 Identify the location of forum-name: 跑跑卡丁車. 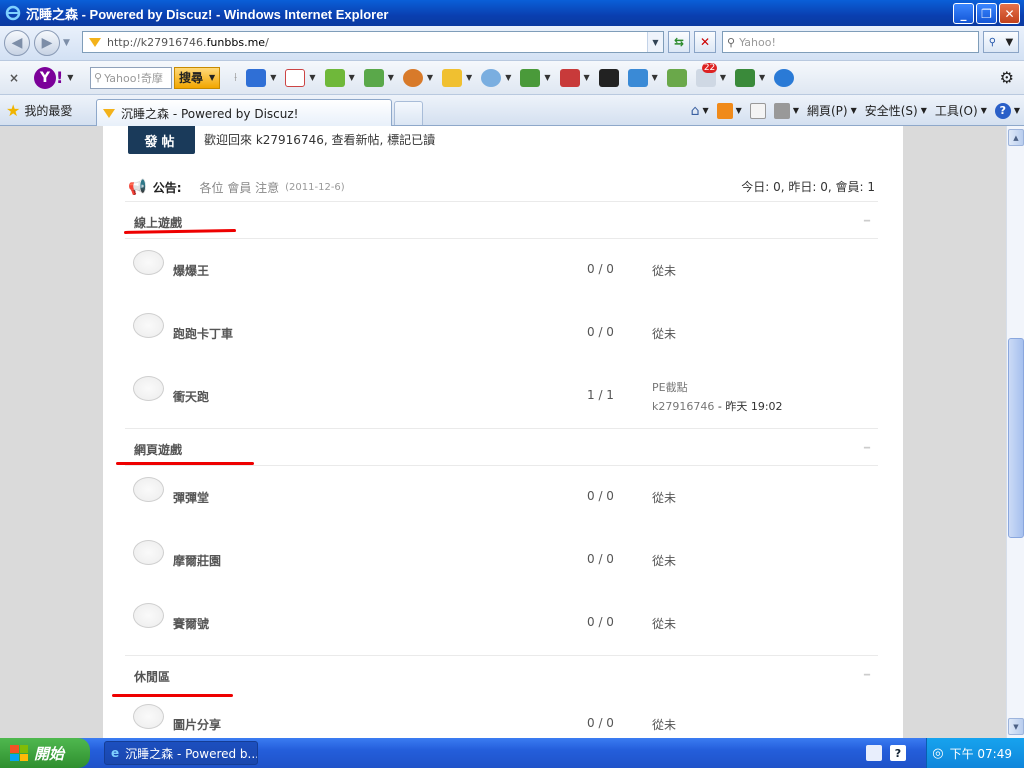
(203, 333).